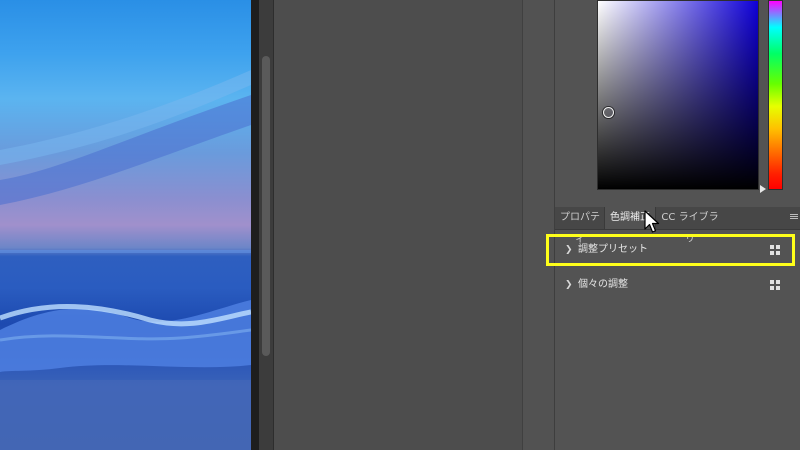  Describe the element at coordinates (255, 225) in the screenshot. I see `canvas-divider` at that location.